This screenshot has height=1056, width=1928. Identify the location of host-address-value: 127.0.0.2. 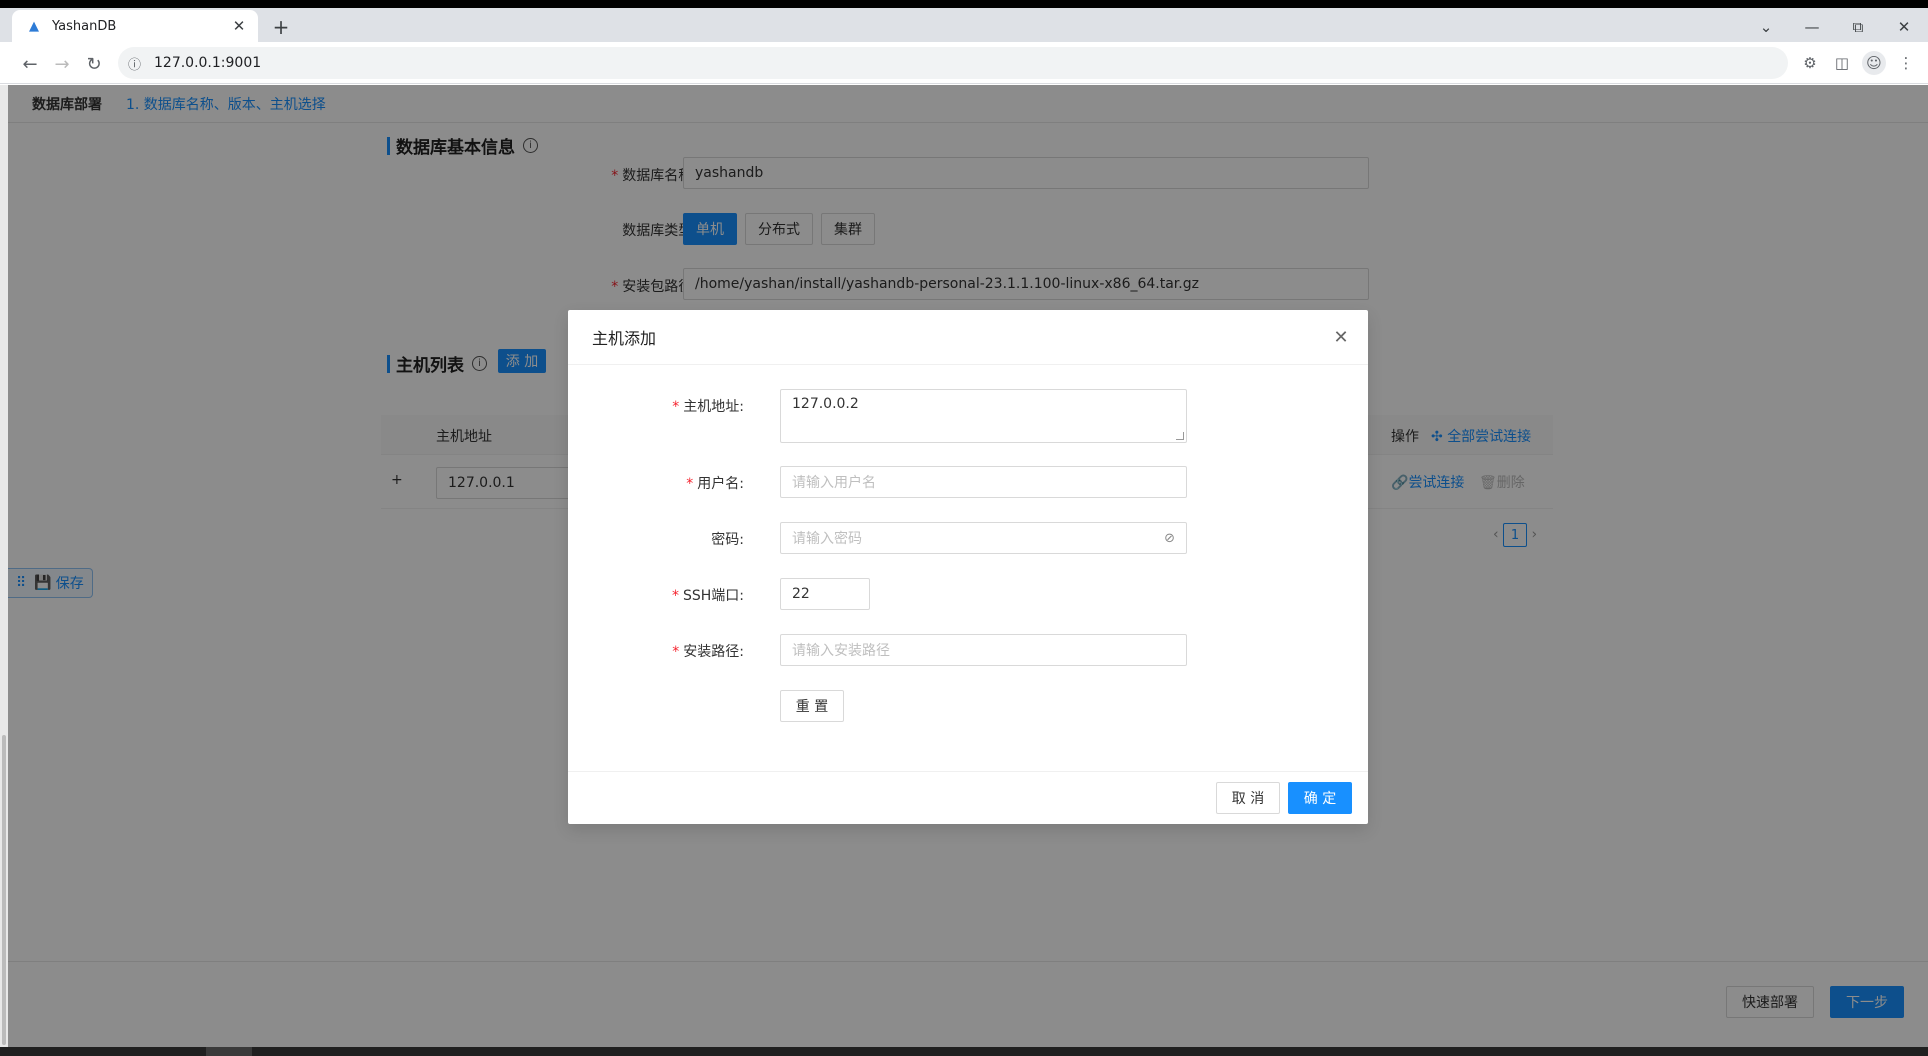
(825, 404).